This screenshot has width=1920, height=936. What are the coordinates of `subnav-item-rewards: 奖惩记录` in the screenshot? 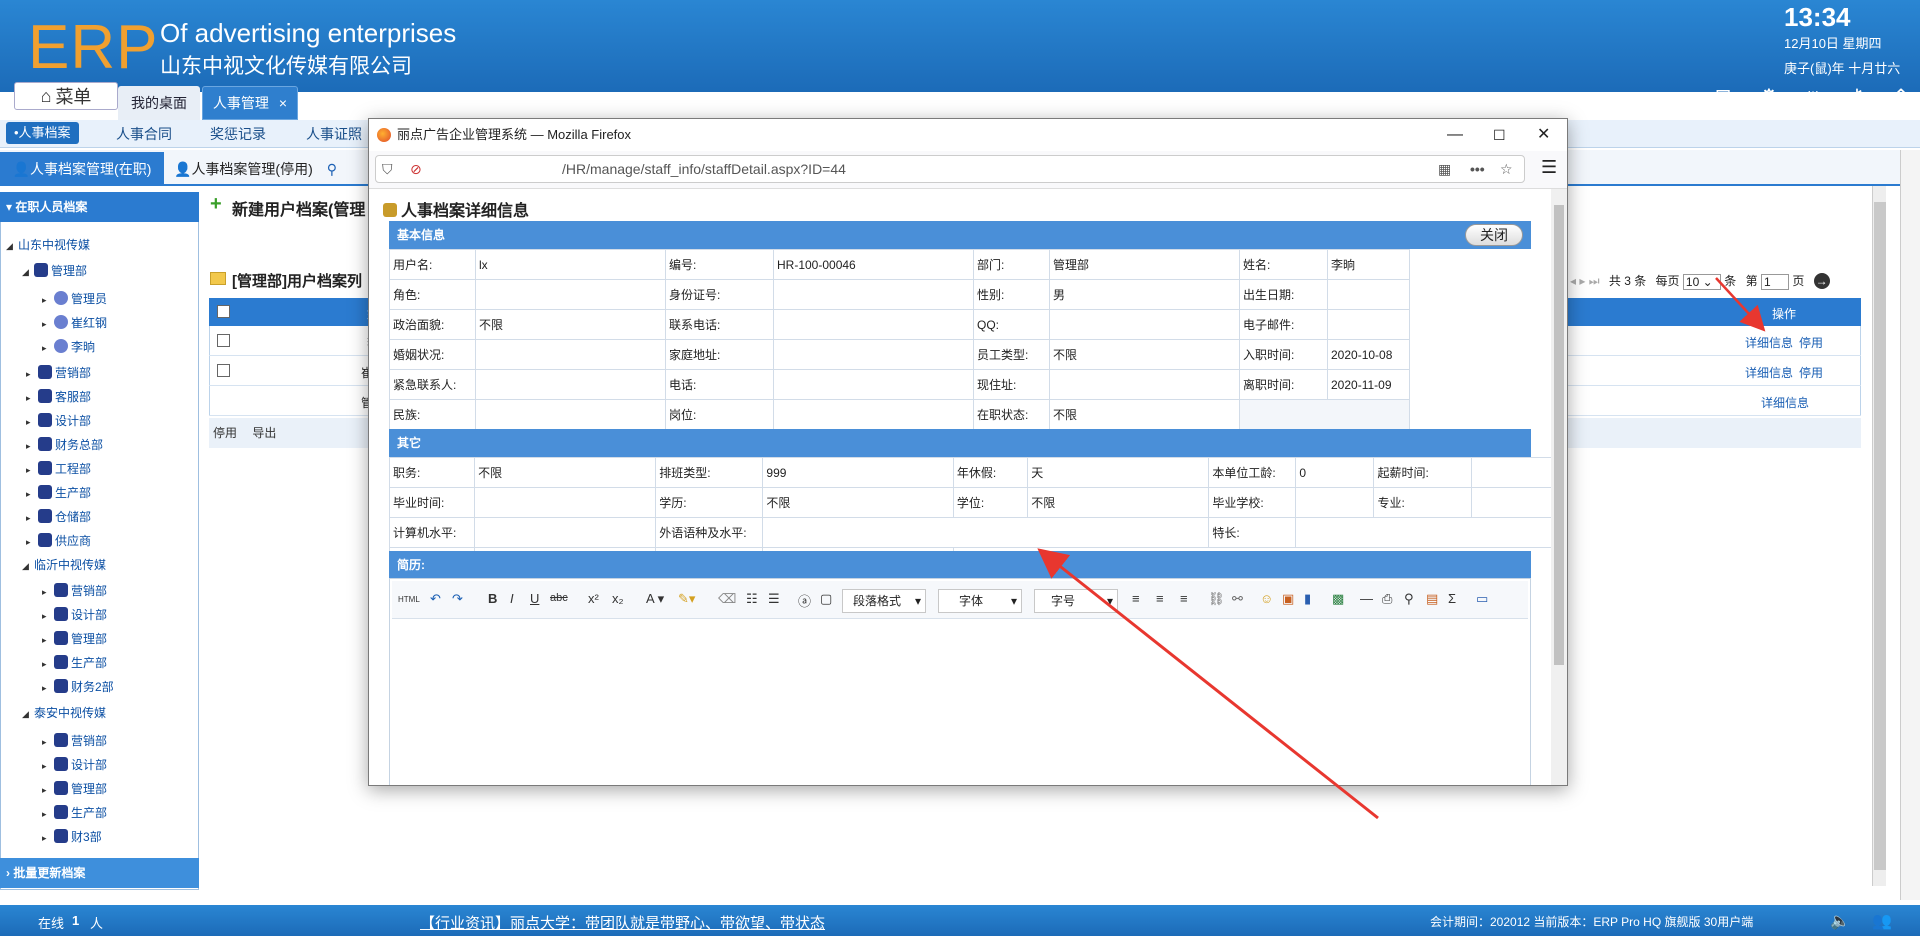 It's located at (238, 134).